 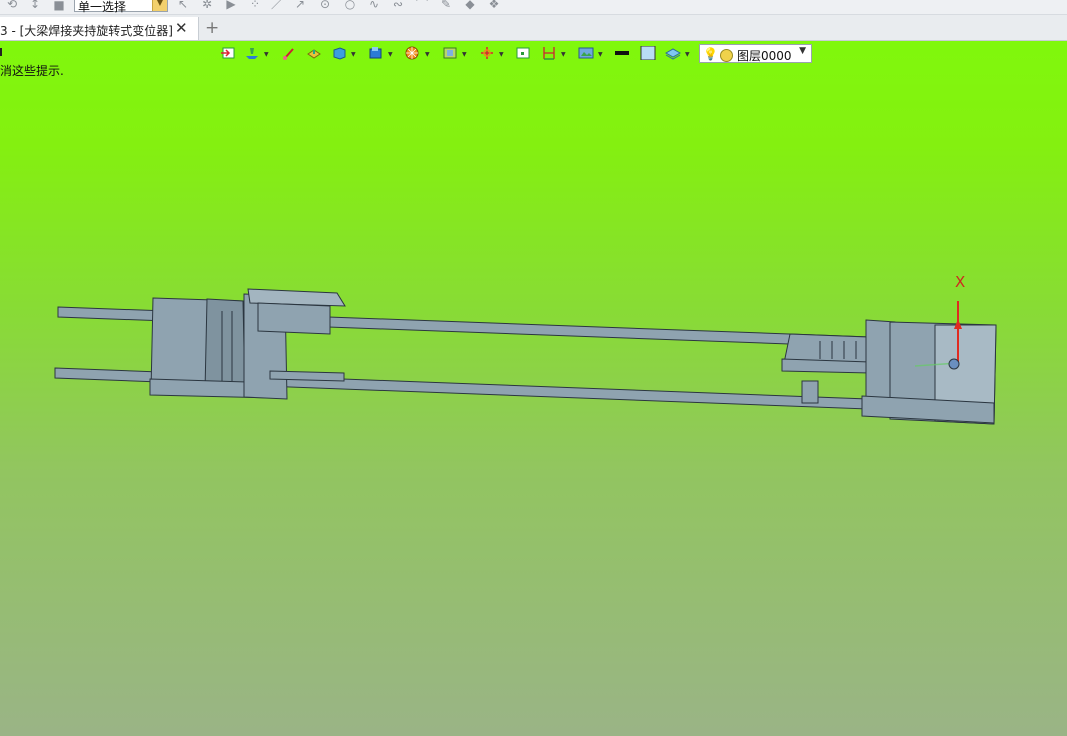 I want to click on point-icon: ⁘, so click(x=255, y=5).